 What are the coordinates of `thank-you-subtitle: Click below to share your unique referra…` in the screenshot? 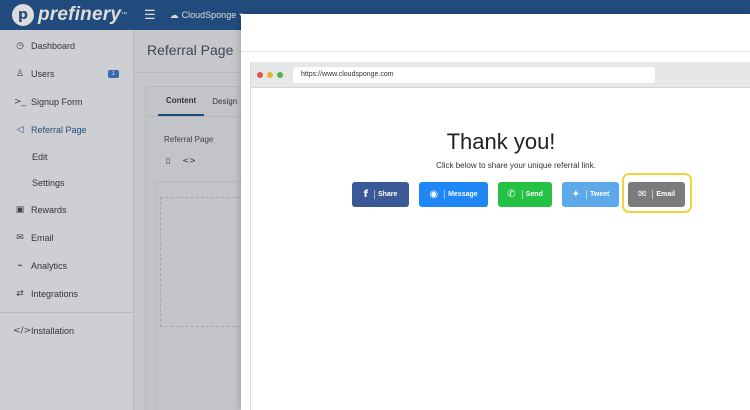 It's located at (516, 165).